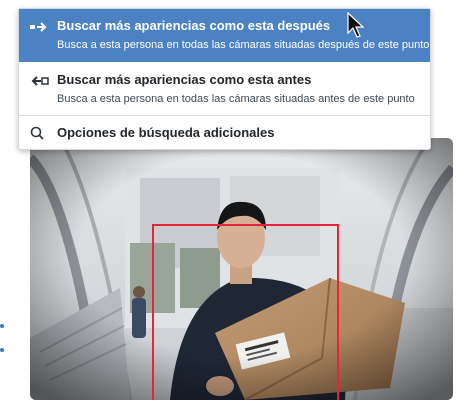 The width and height of the screenshot is (463, 400). What do you see at coordinates (38, 27) in the screenshot?
I see `arrow-right-icon` at bounding box center [38, 27].